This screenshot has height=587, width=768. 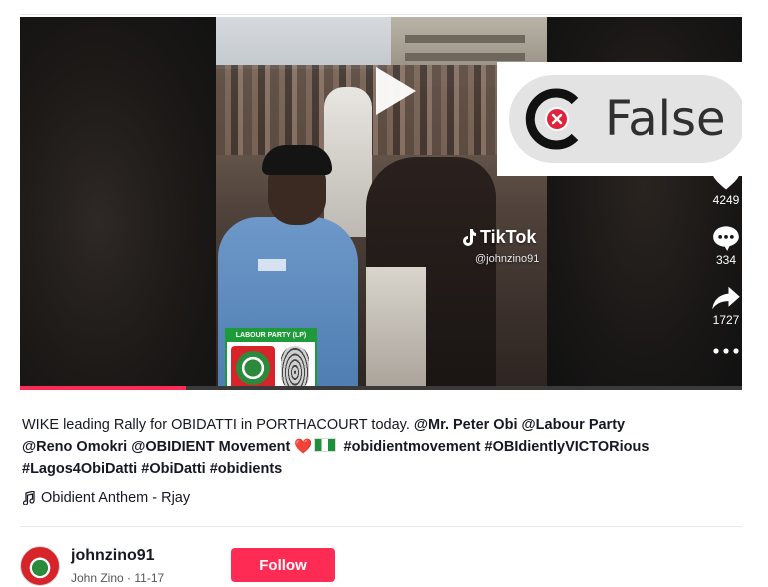 What do you see at coordinates (726, 351) in the screenshot?
I see `more-dots-icon` at bounding box center [726, 351].